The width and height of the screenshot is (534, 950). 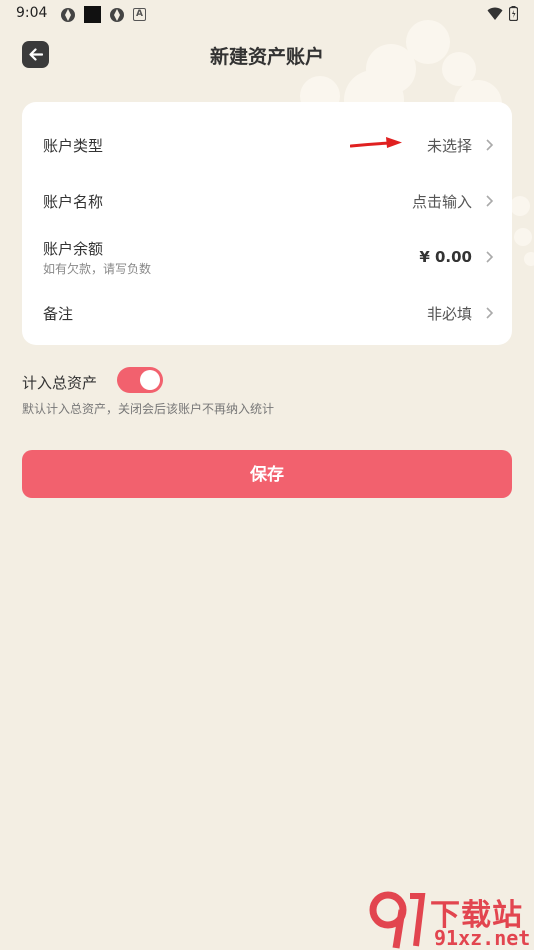 I want to click on a-letter-icon: A, so click(x=139, y=14).